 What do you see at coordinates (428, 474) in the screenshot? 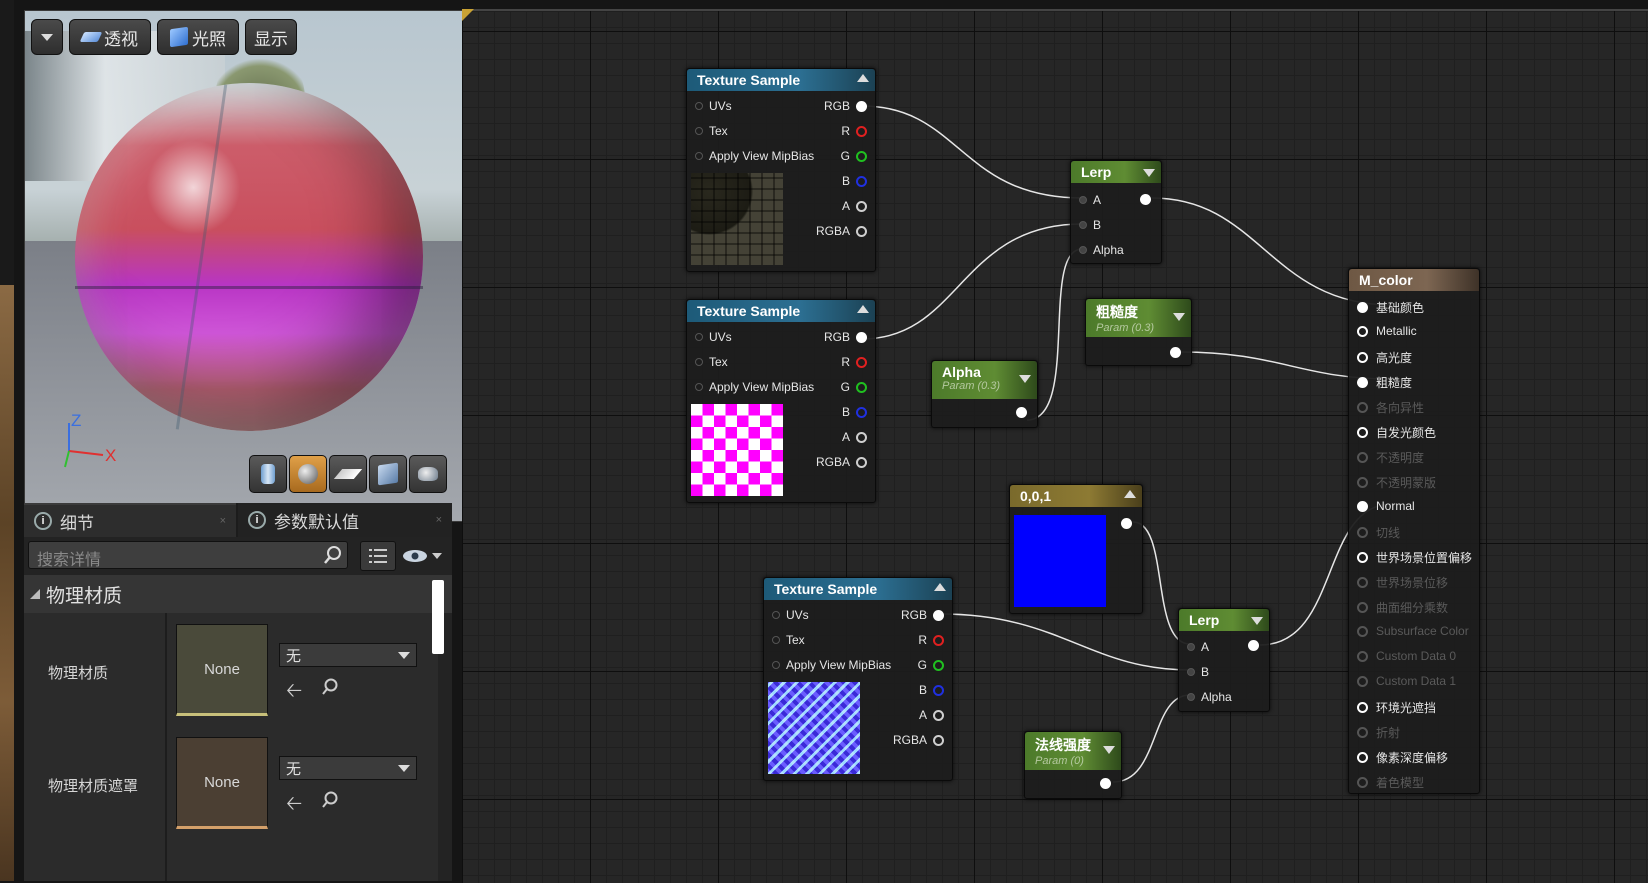
I see `preview-teapot-button` at bounding box center [428, 474].